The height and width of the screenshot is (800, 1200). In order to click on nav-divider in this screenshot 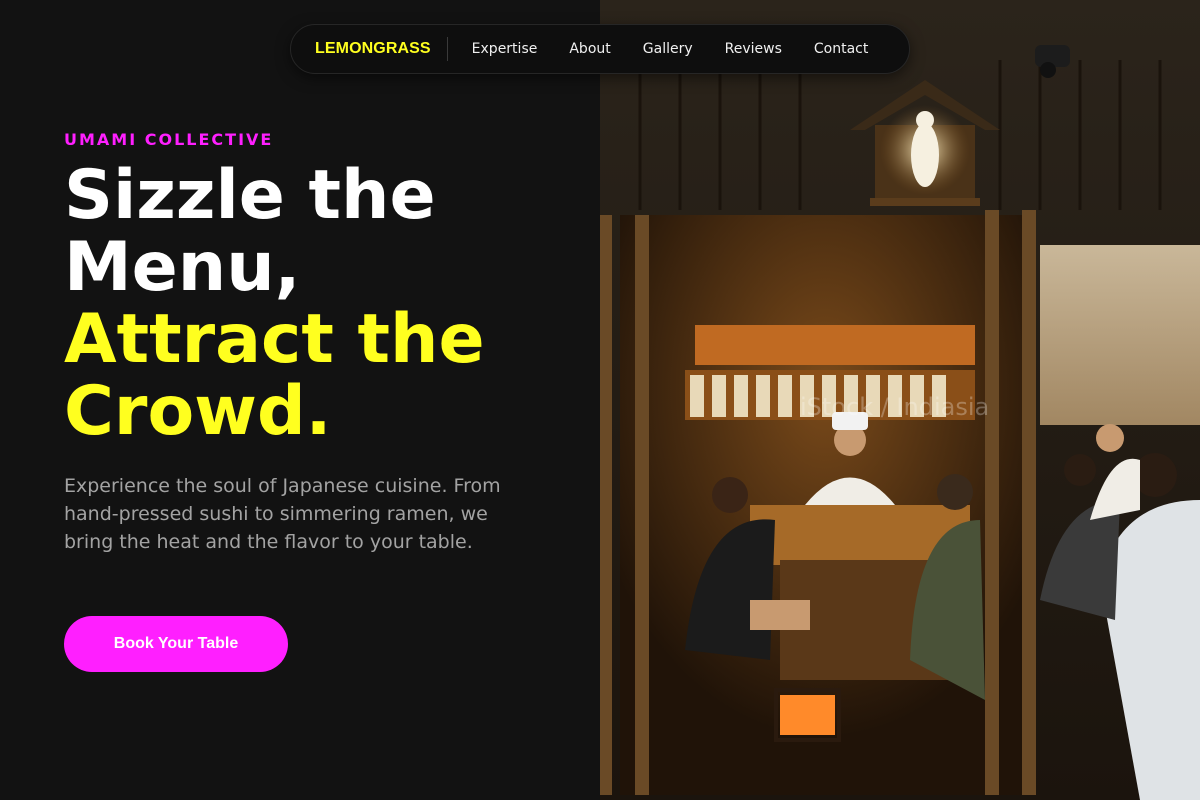, I will do `click(447, 49)`.